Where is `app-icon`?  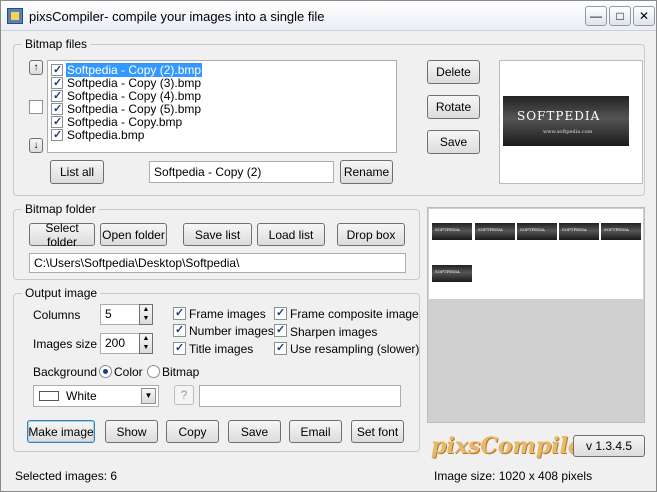
app-icon is located at coordinates (15, 16).